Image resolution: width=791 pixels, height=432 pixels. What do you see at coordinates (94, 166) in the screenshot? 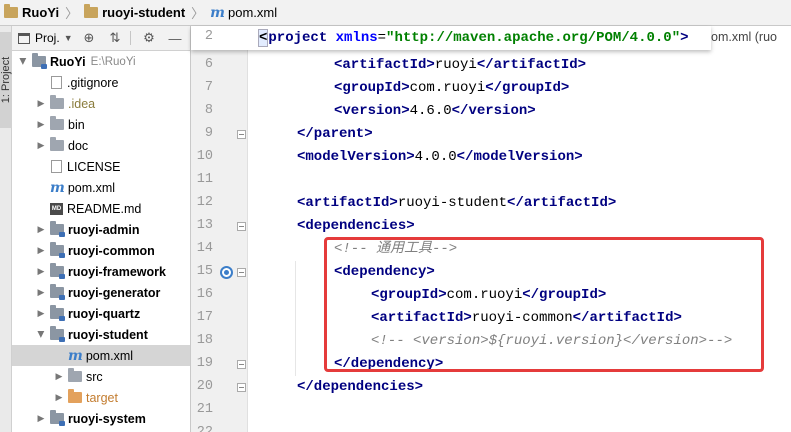
I see `tree-item-label: LICENSE` at bounding box center [94, 166].